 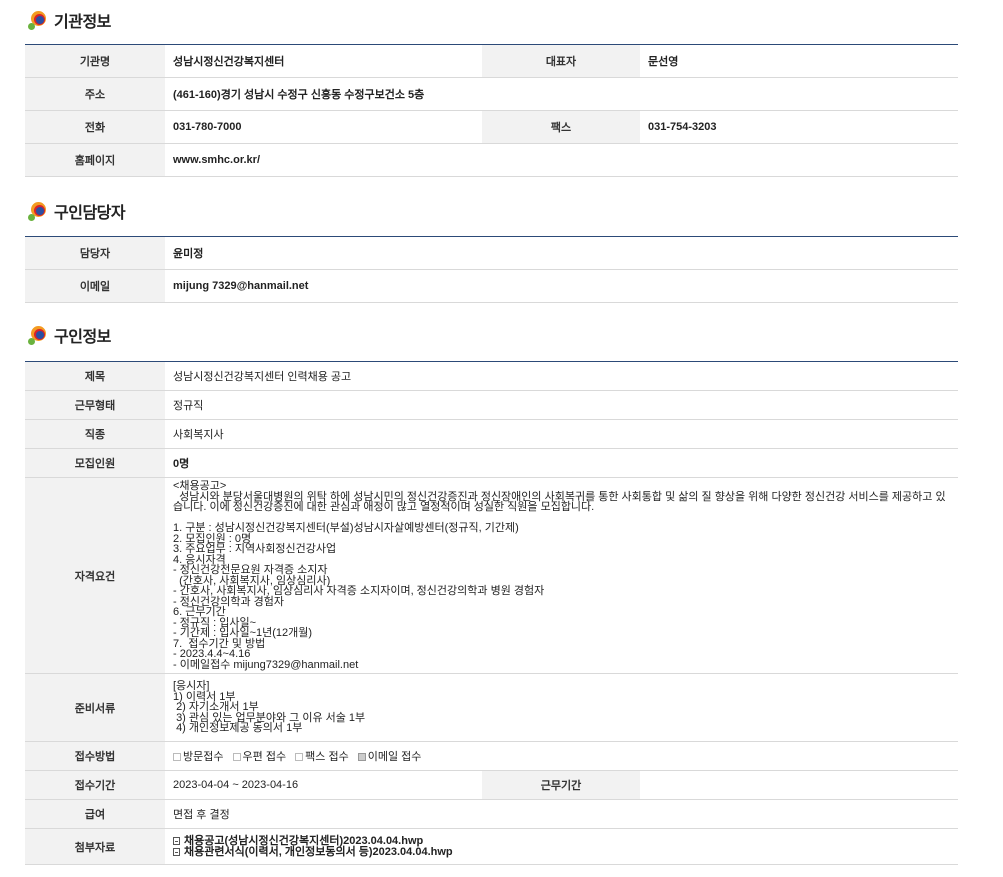 What do you see at coordinates (82, 21) in the screenshot?
I see `section-heading: 기관정보` at bounding box center [82, 21].